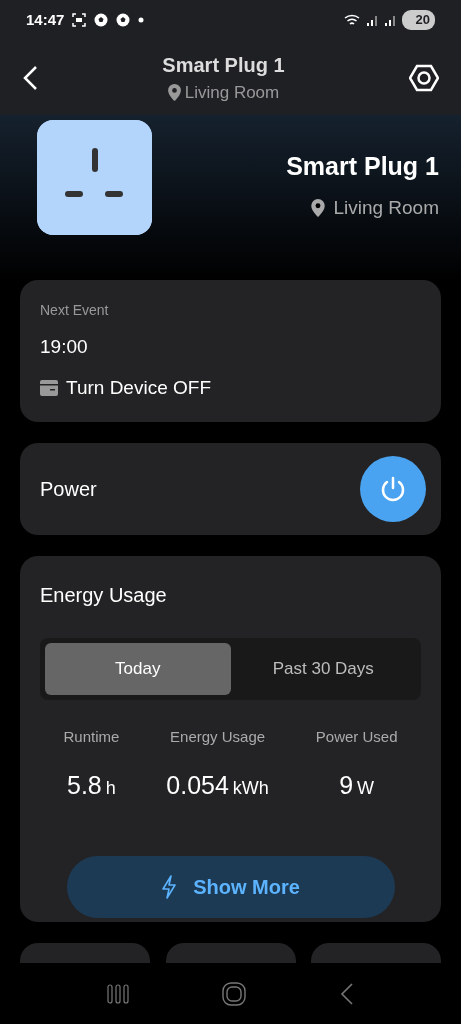 The image size is (461, 1024). I want to click on settings-icon, so click(424, 77).